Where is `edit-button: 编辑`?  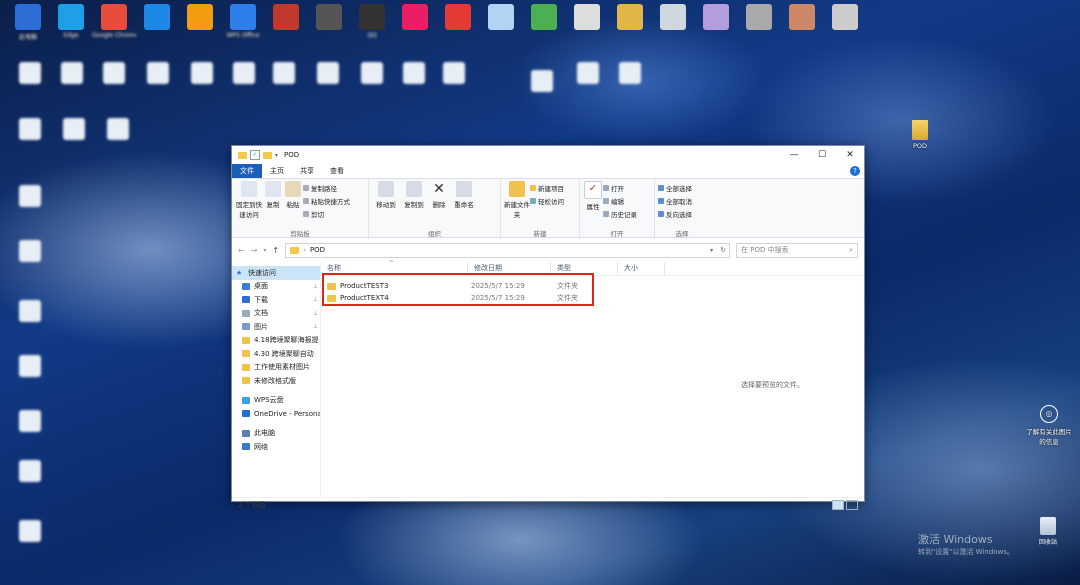
edit-button: 编辑 is located at coordinates (620, 201).